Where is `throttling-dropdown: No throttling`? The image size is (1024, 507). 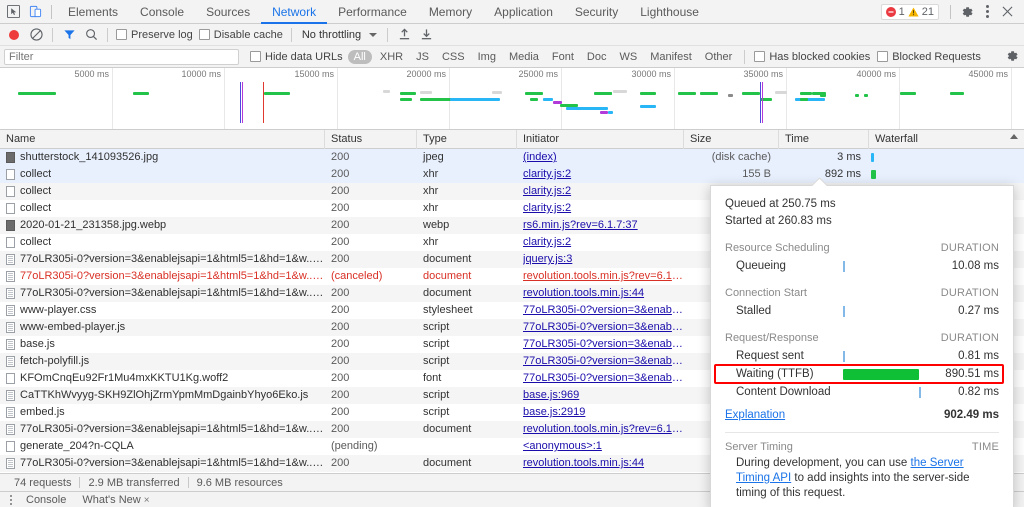 throttling-dropdown: No throttling is located at coordinates (339, 35).